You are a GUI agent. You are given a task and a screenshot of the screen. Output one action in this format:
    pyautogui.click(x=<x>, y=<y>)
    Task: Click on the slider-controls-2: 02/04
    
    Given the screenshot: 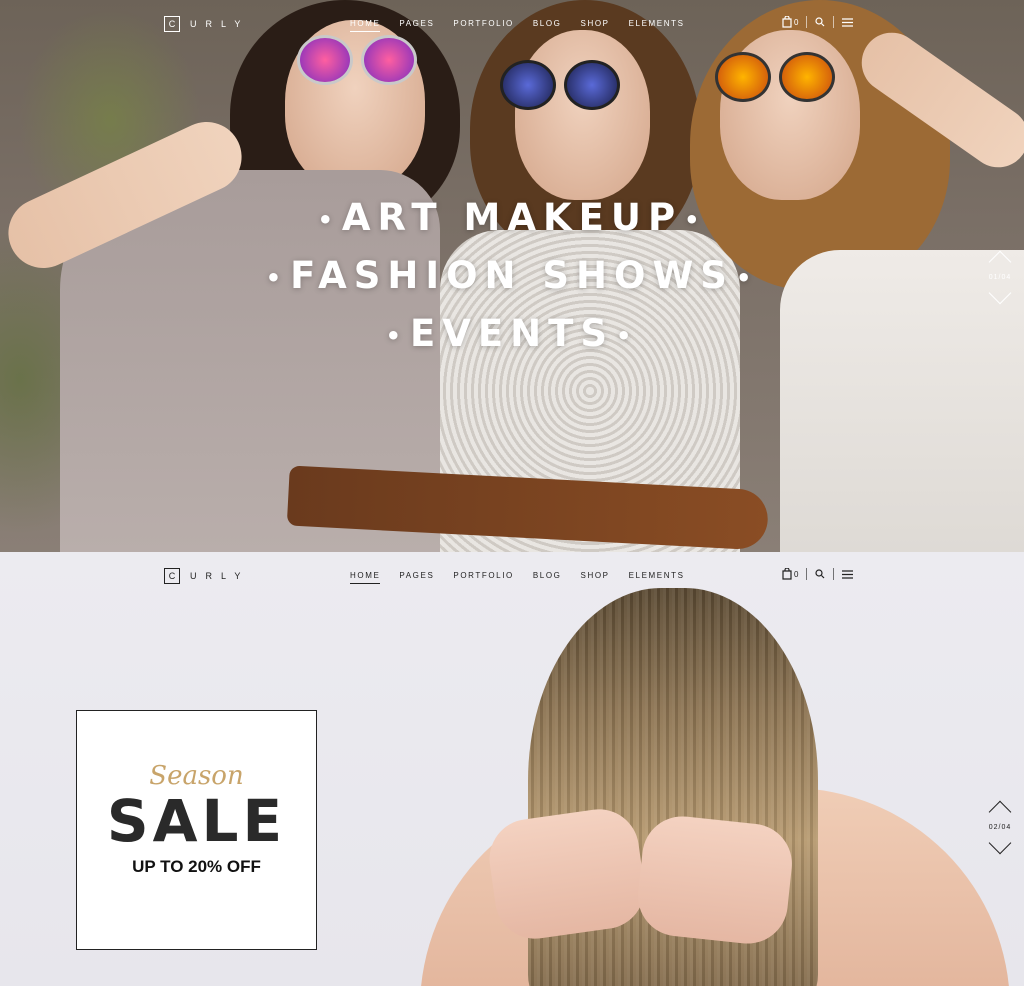 What is the action you would take?
    pyautogui.click(x=1000, y=827)
    